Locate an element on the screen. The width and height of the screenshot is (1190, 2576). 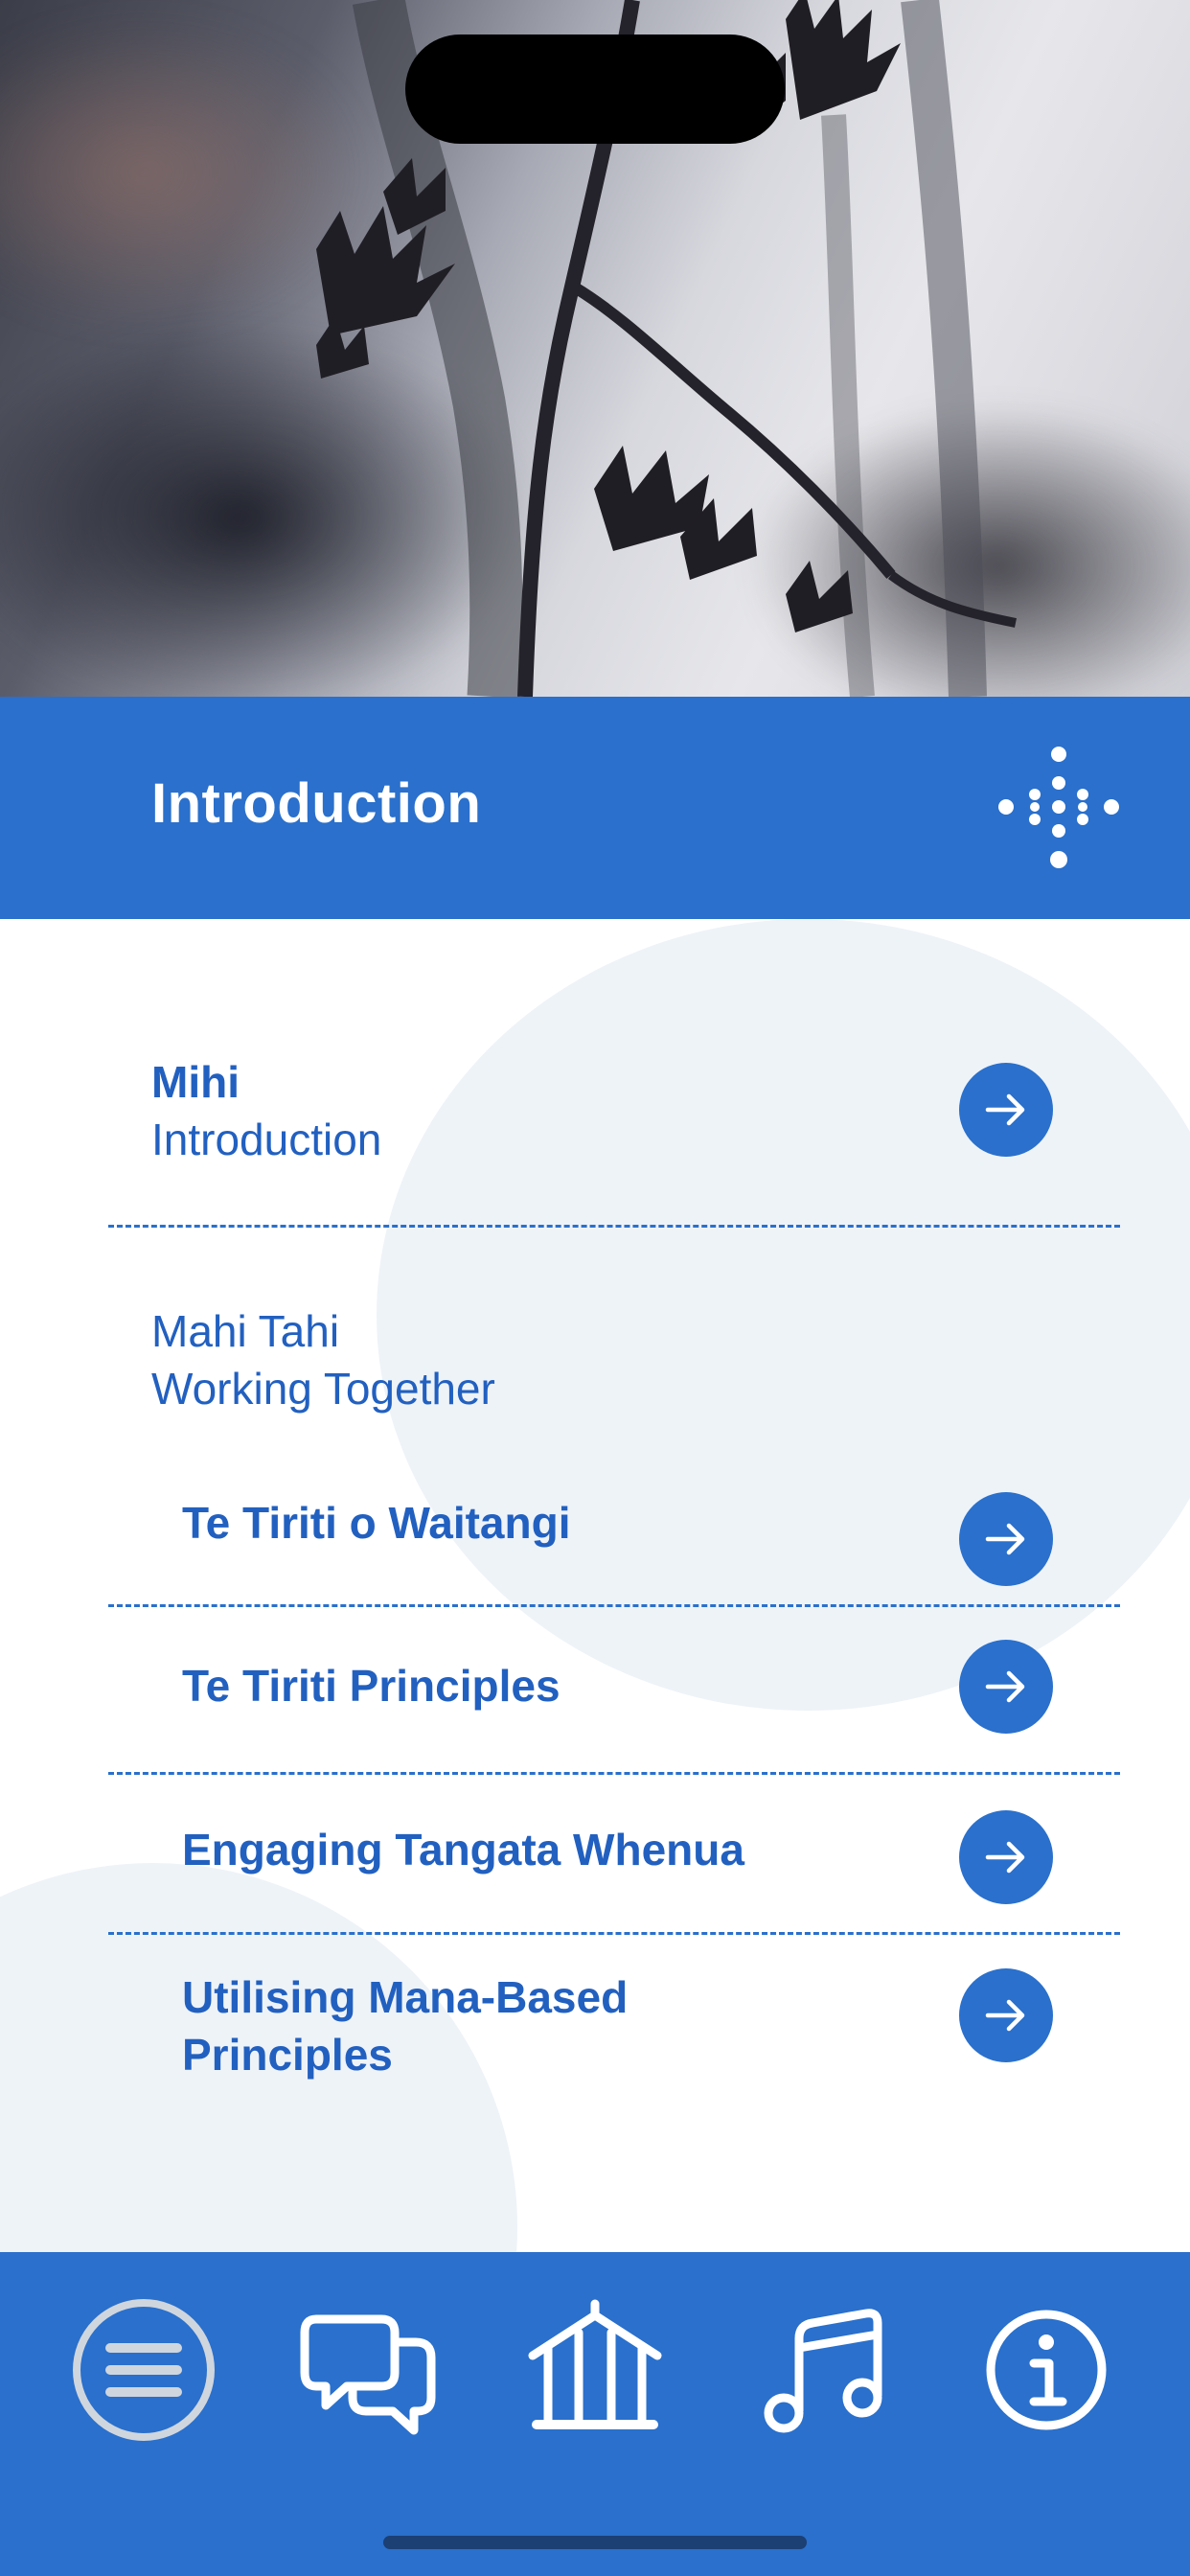
list-item-engaging-tangata-whenua: Engaging Tangata Whenua is located at coordinates (595, 1858).